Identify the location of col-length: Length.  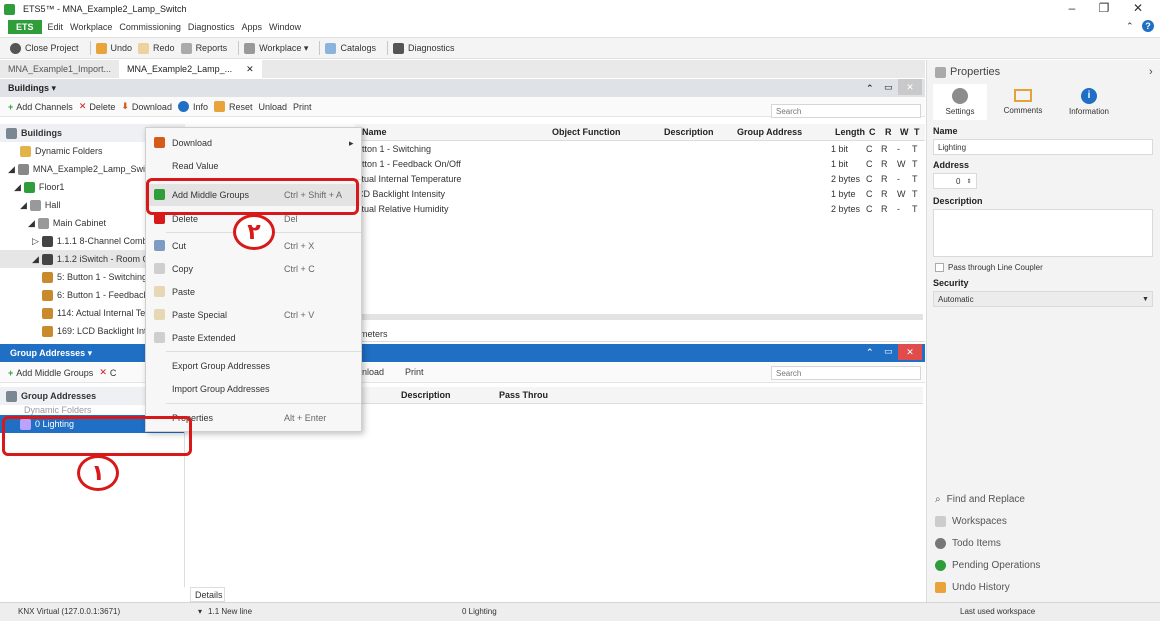
(850, 132).